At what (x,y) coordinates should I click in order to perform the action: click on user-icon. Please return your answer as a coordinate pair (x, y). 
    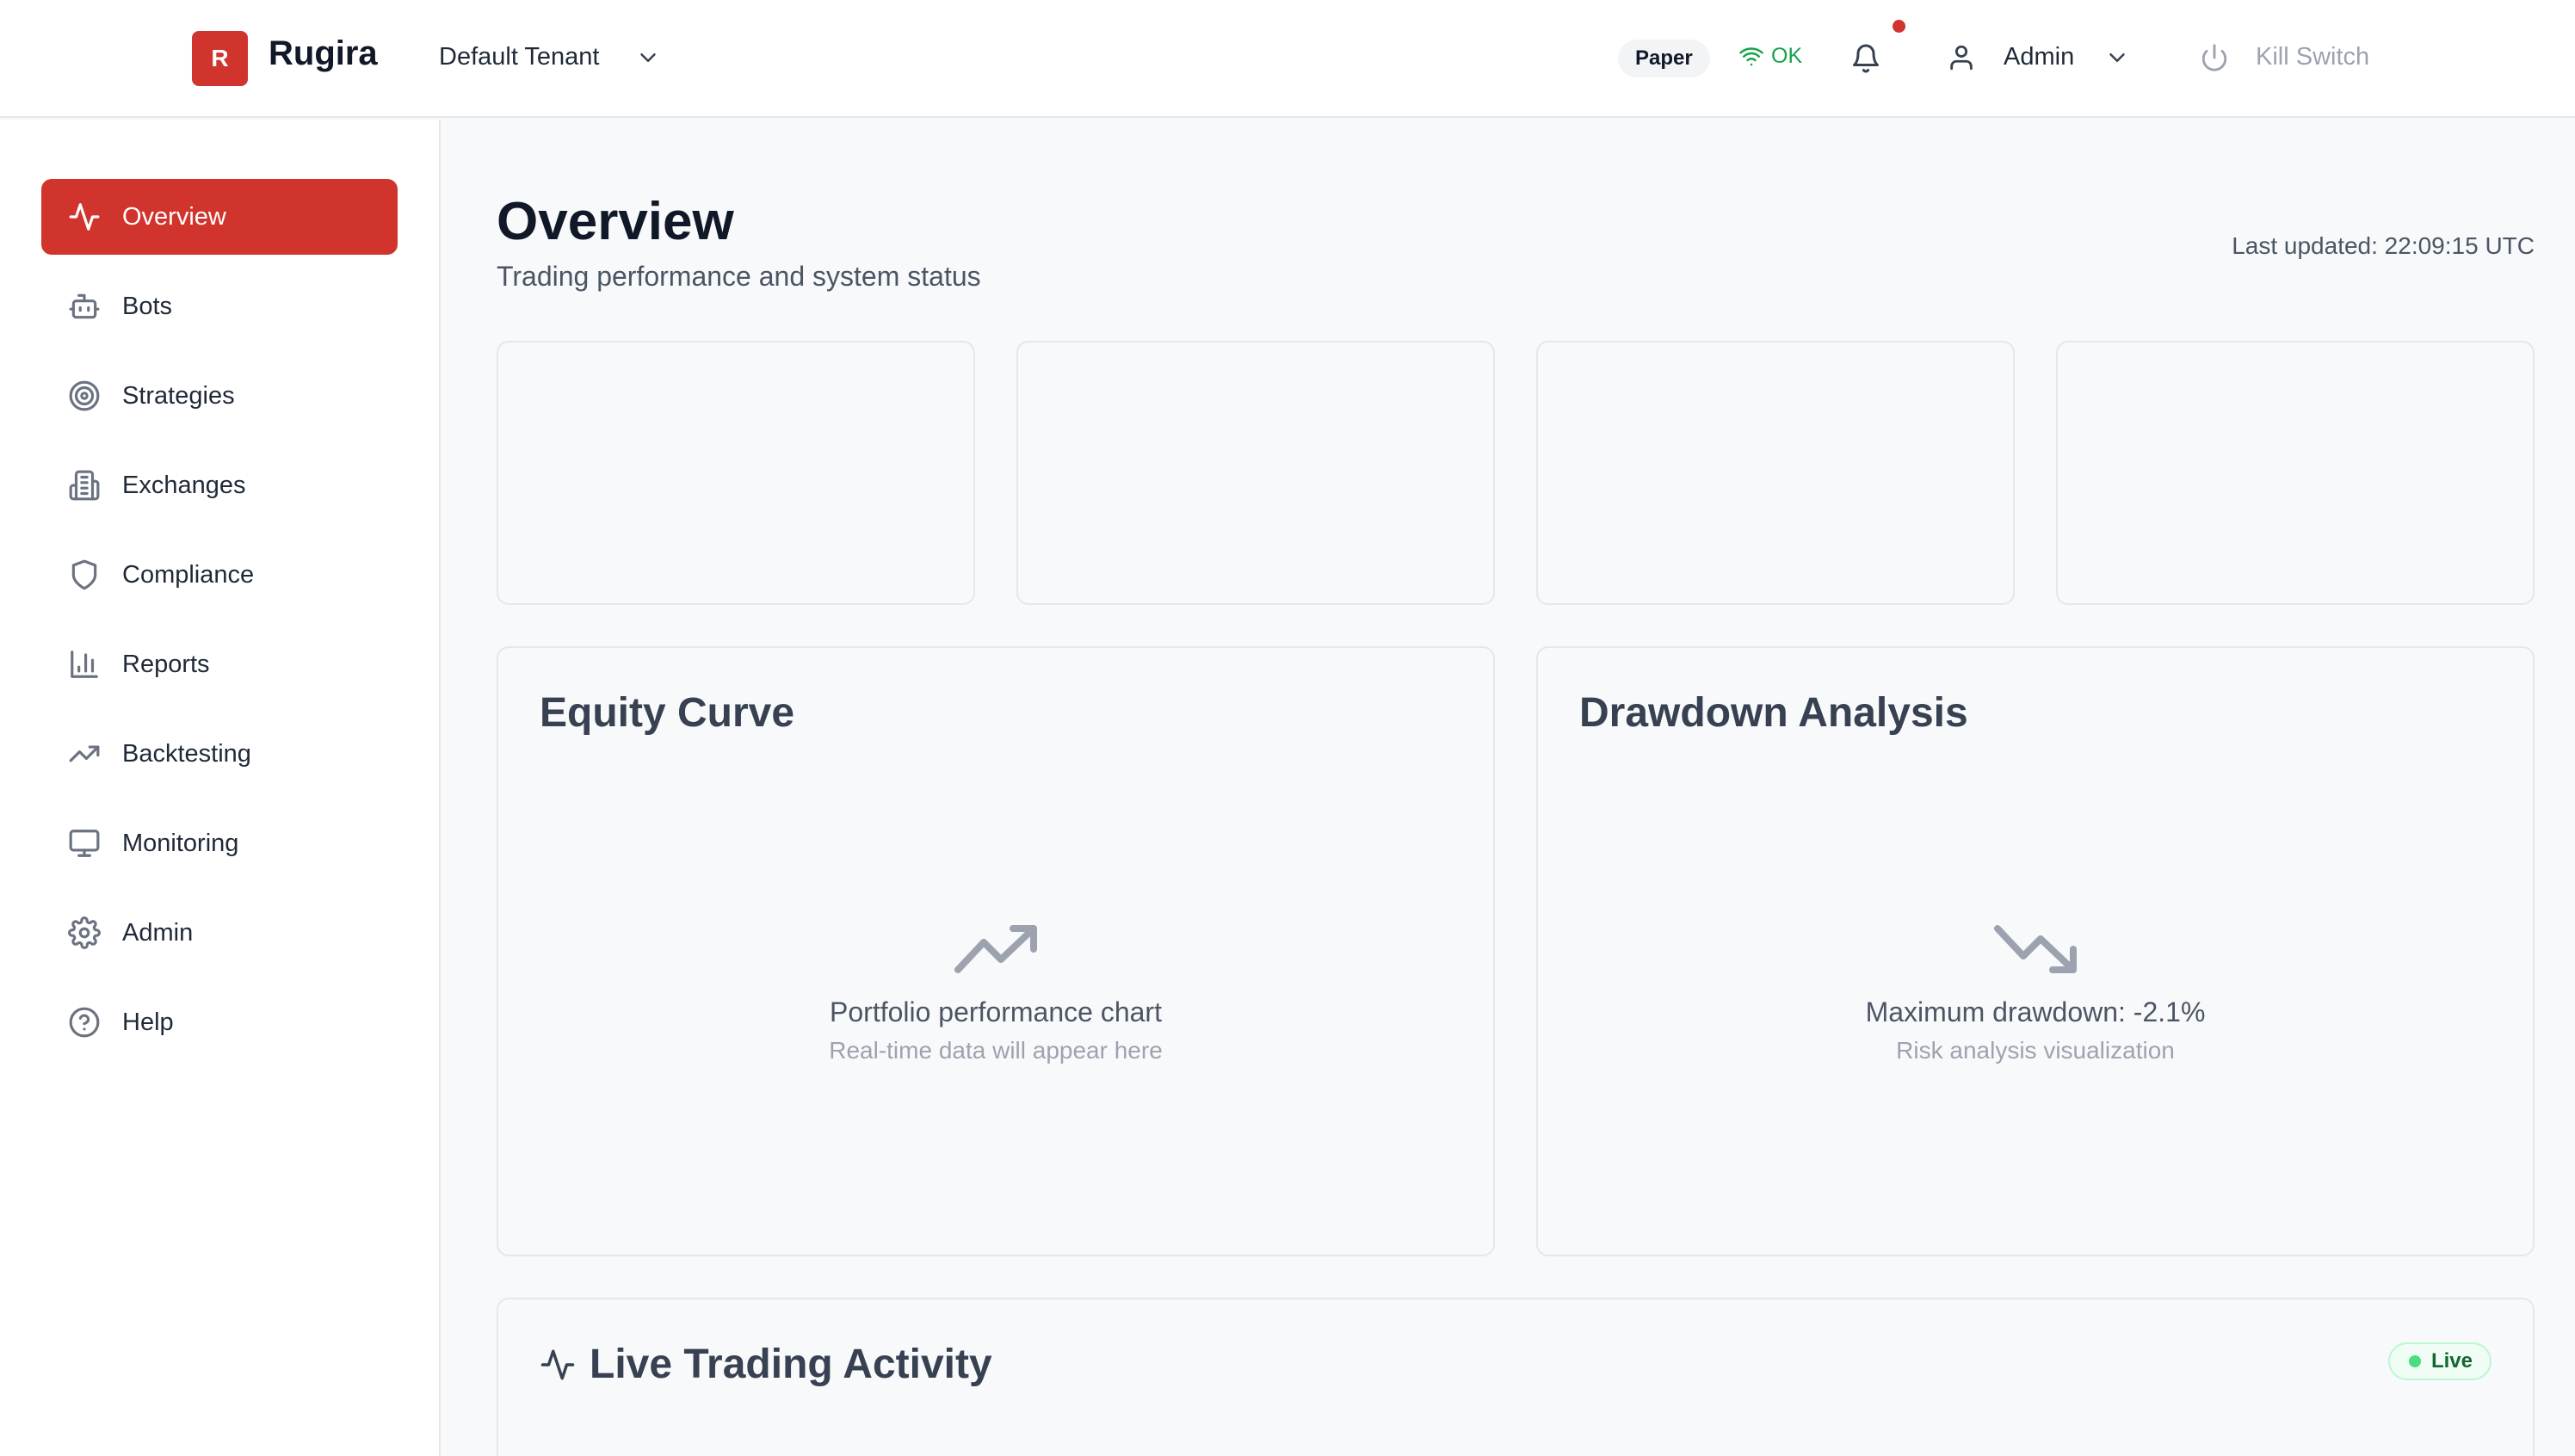
    Looking at the image, I should click on (1961, 58).